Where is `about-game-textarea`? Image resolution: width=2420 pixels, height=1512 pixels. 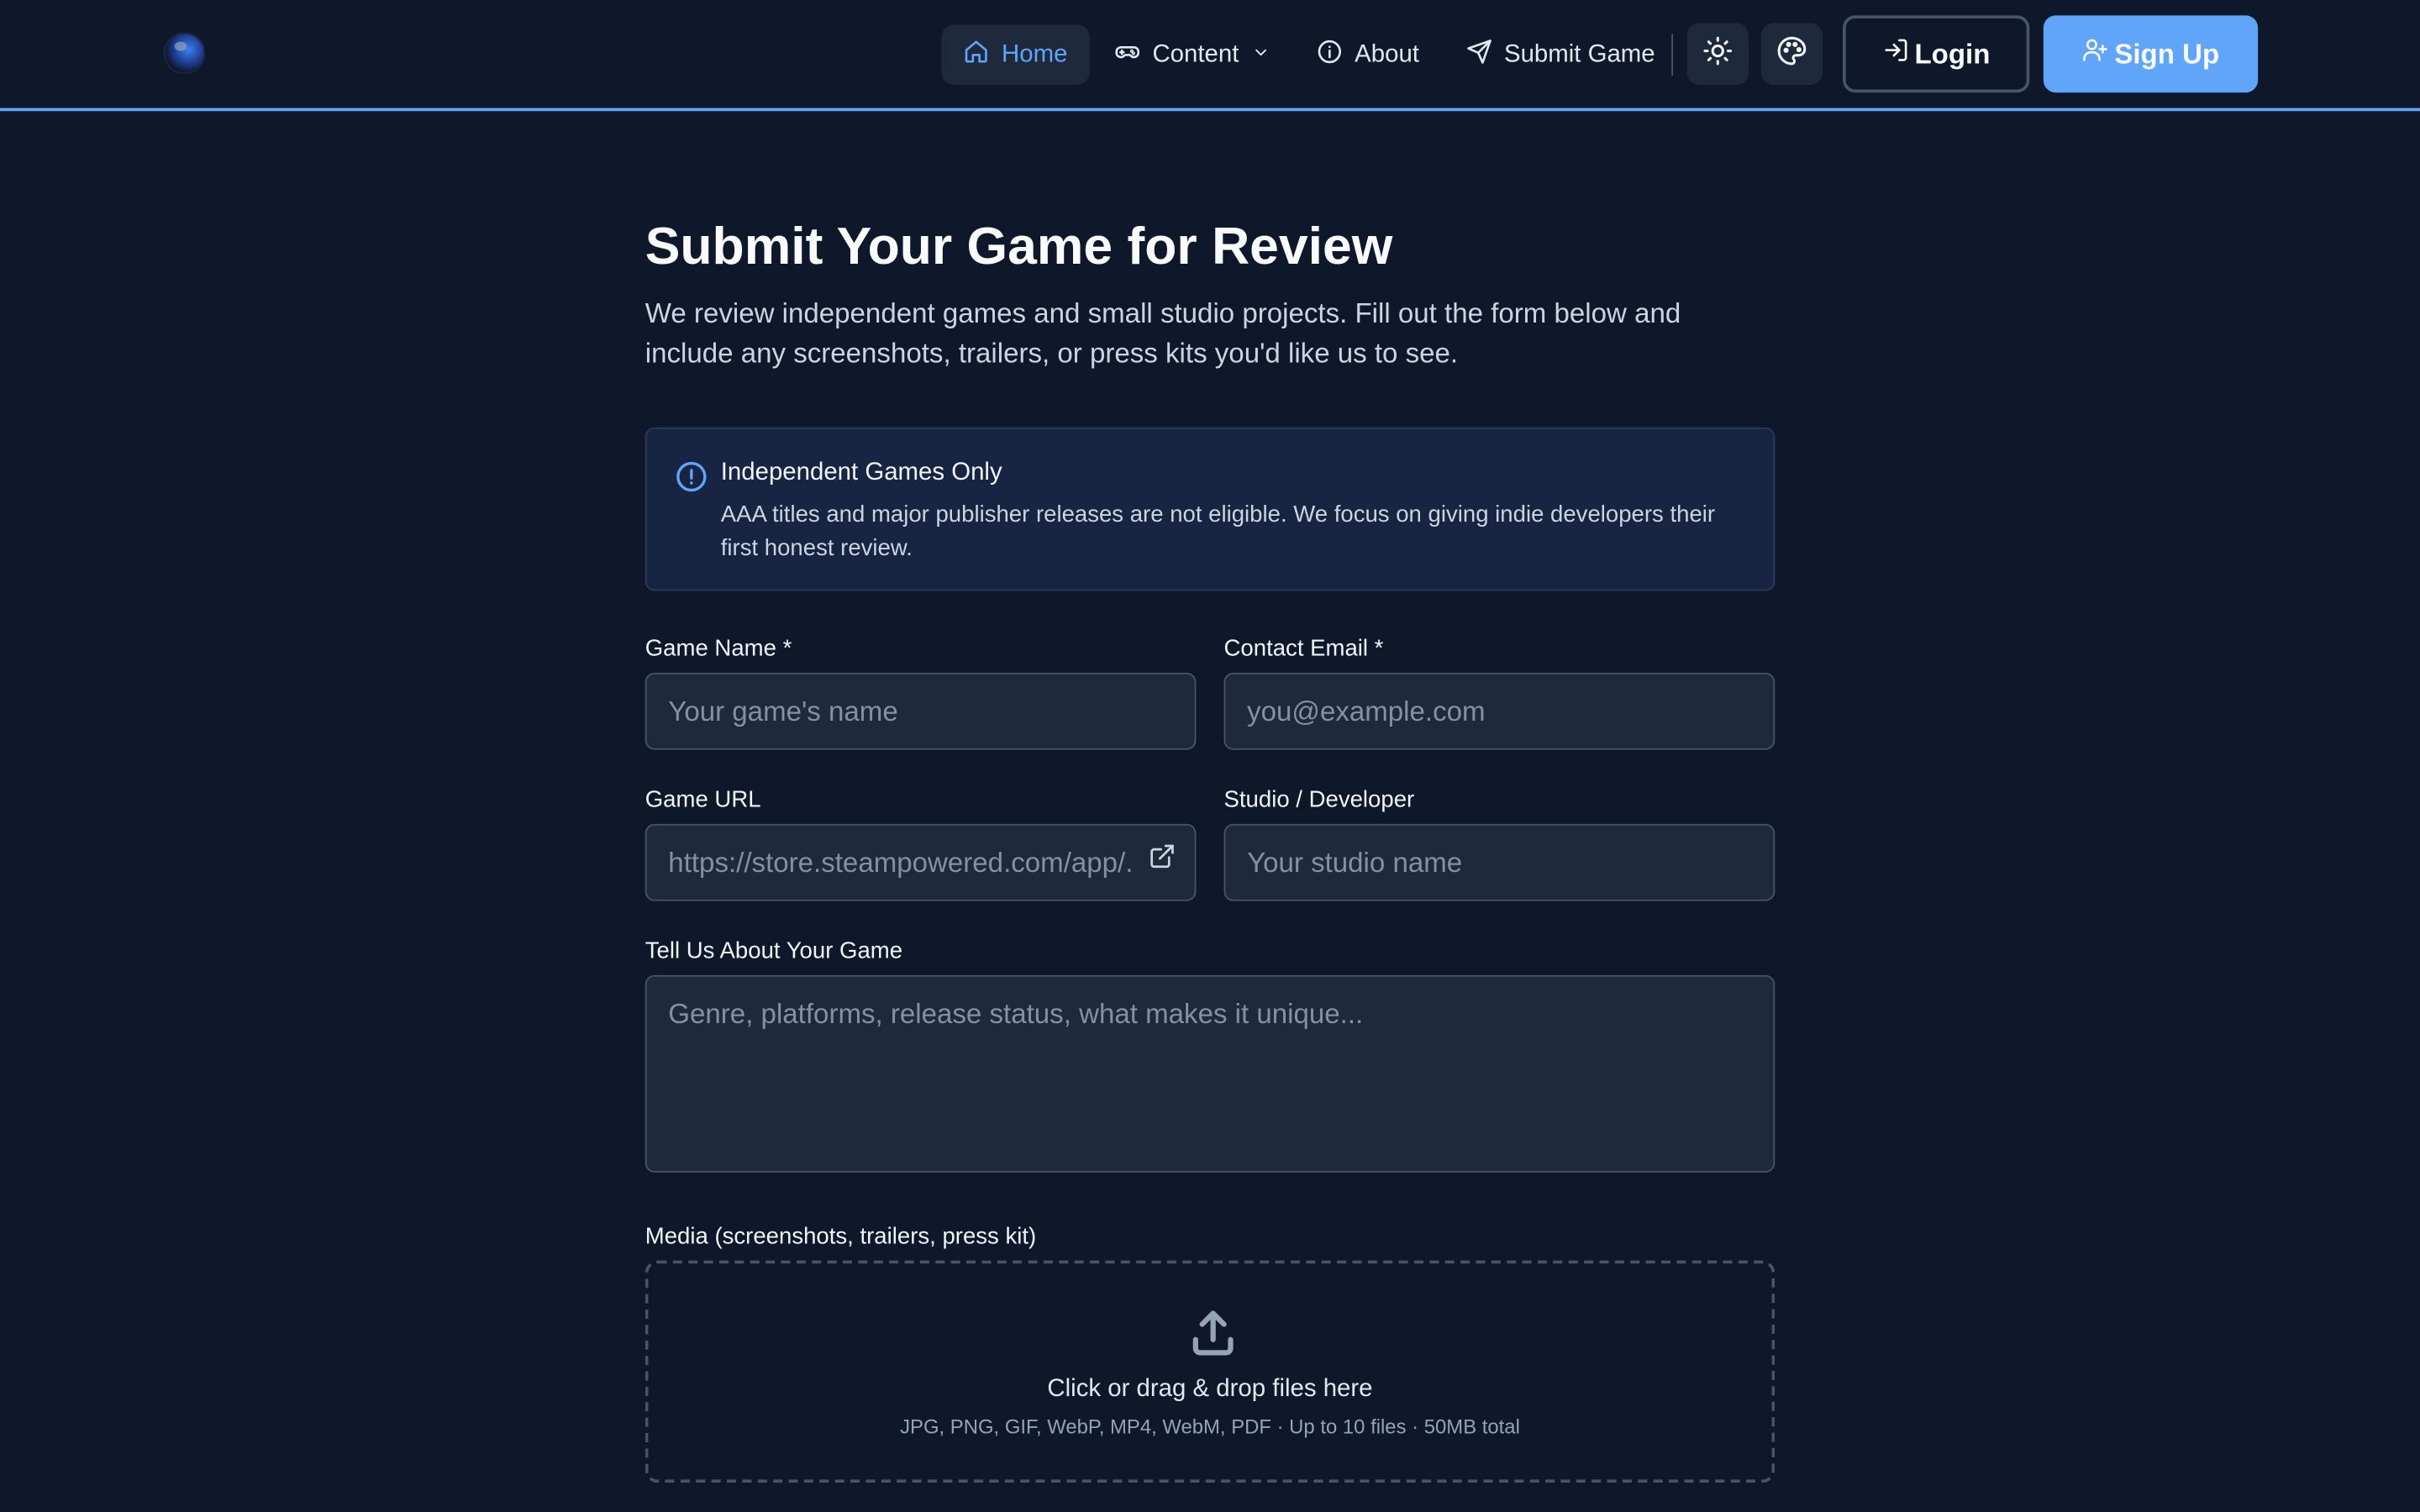 about-game-textarea is located at coordinates (1210, 1073).